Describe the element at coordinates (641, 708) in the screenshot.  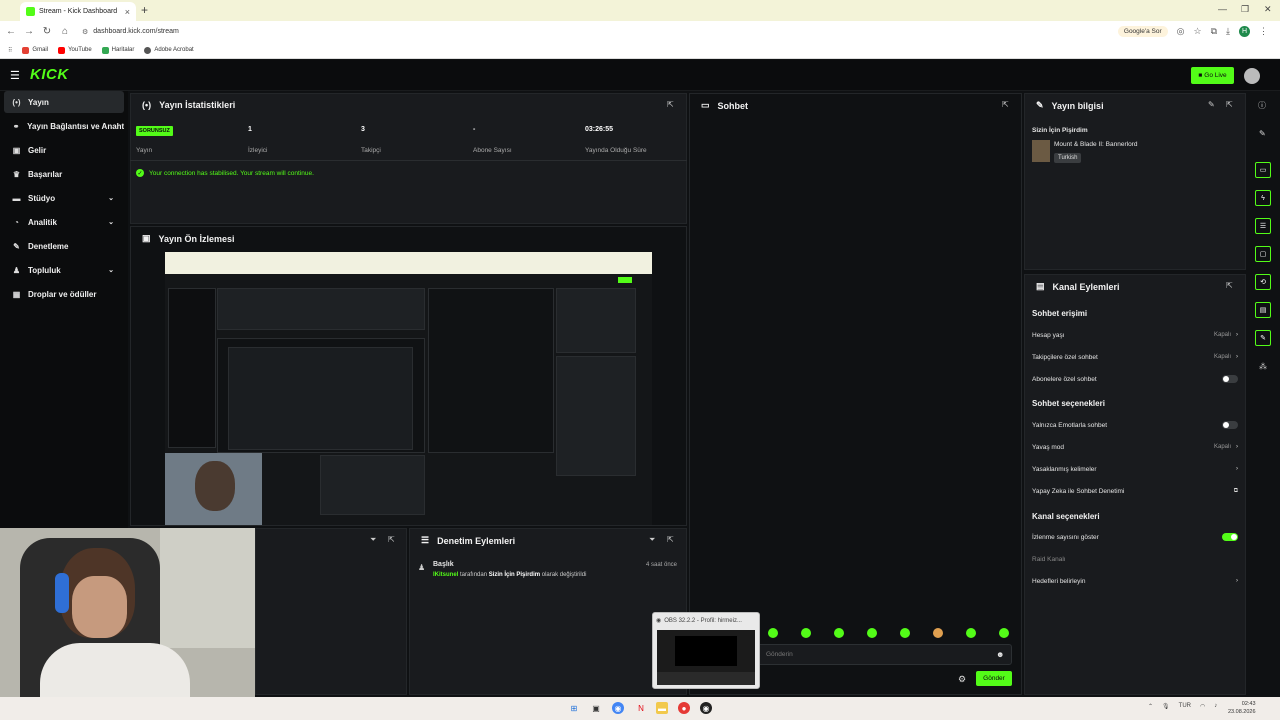
I see `netflix-icon: N` at that location.